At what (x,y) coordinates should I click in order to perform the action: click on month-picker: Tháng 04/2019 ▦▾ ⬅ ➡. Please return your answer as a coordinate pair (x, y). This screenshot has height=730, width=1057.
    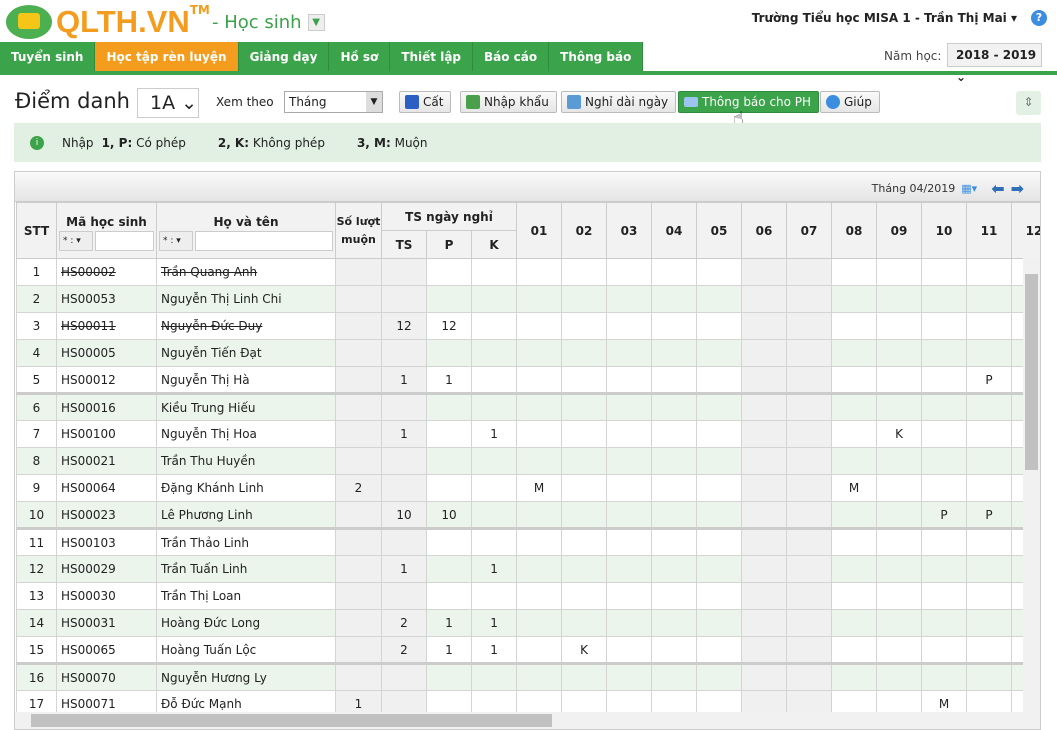
    Looking at the image, I should click on (948, 188).